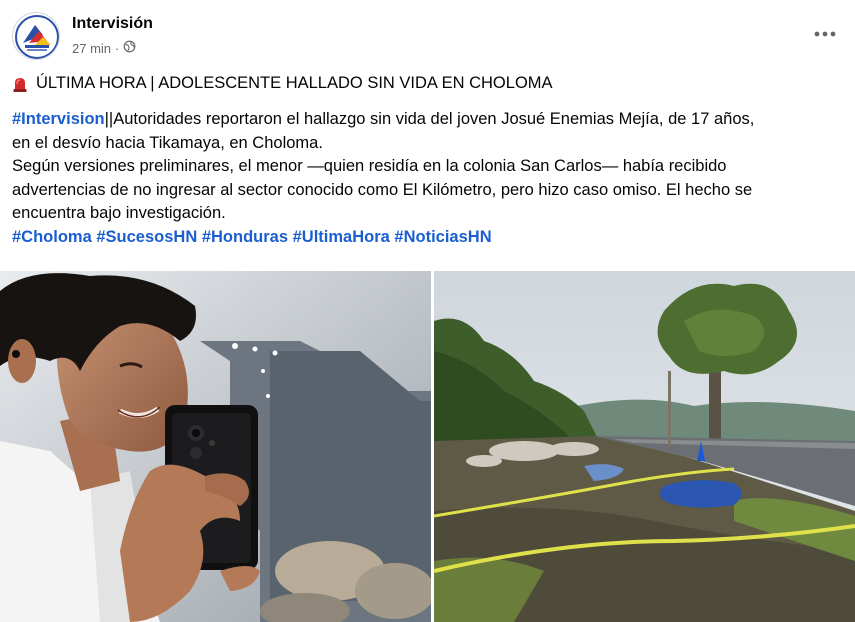  I want to click on more-options-button, so click(825, 34).